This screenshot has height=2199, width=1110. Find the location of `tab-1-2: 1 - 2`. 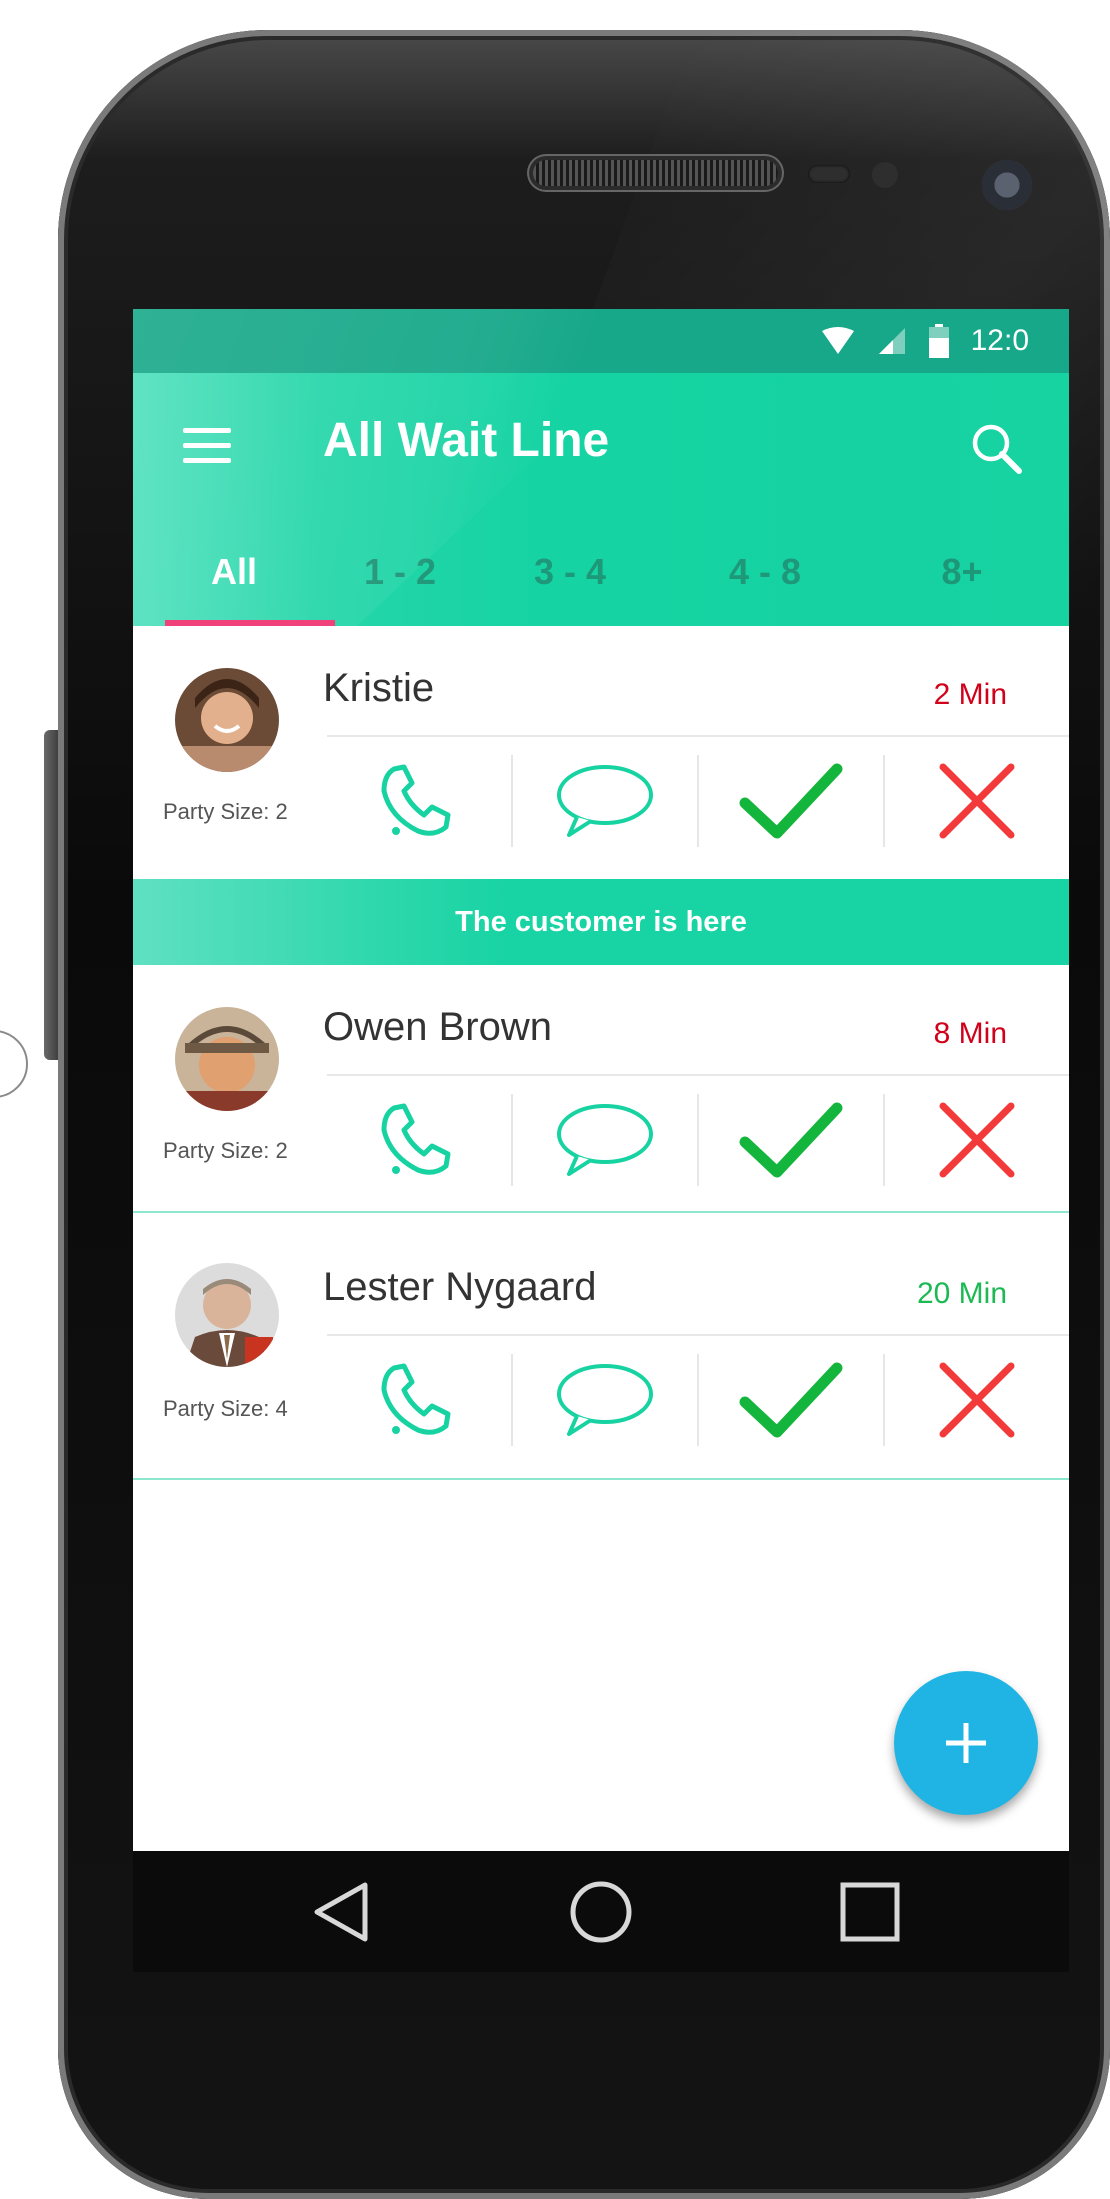

tab-1-2: 1 - 2 is located at coordinates (400, 572).